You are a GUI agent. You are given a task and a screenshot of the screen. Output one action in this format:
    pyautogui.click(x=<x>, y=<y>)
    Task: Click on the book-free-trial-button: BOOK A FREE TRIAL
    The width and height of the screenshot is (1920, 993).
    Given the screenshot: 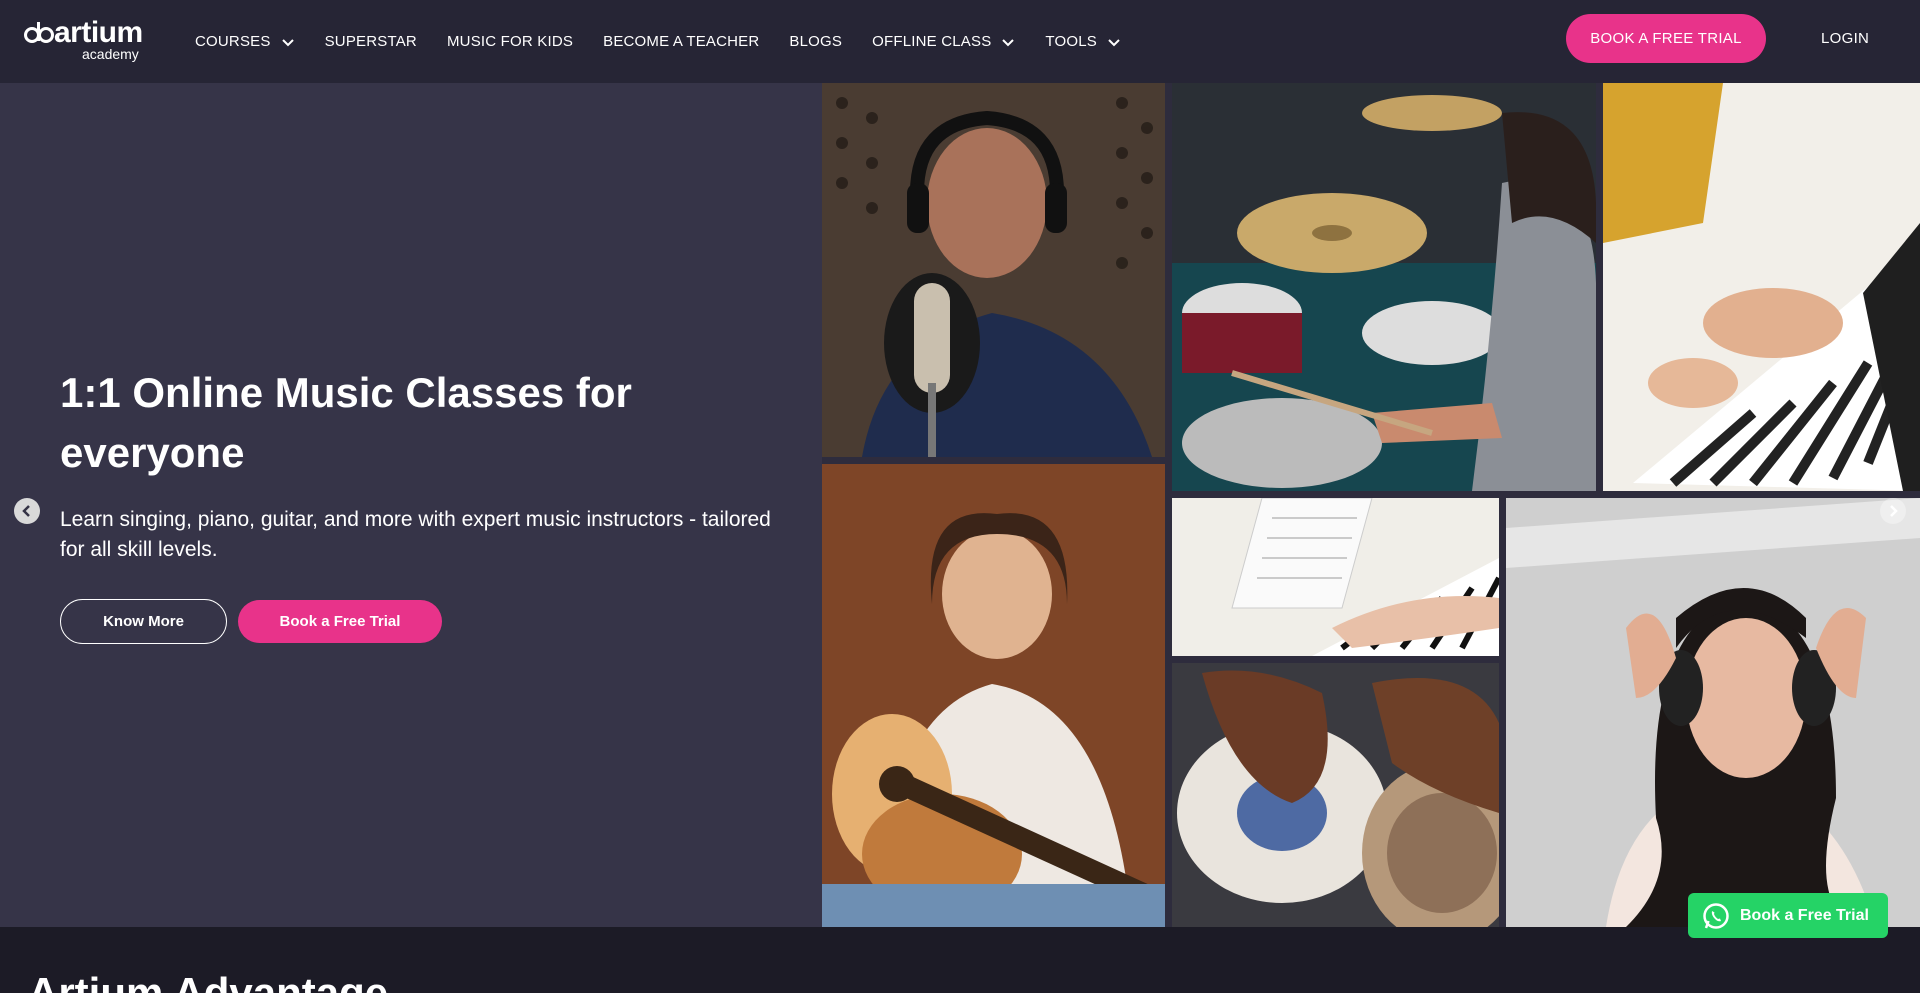 What is the action you would take?
    pyautogui.click(x=1666, y=38)
    